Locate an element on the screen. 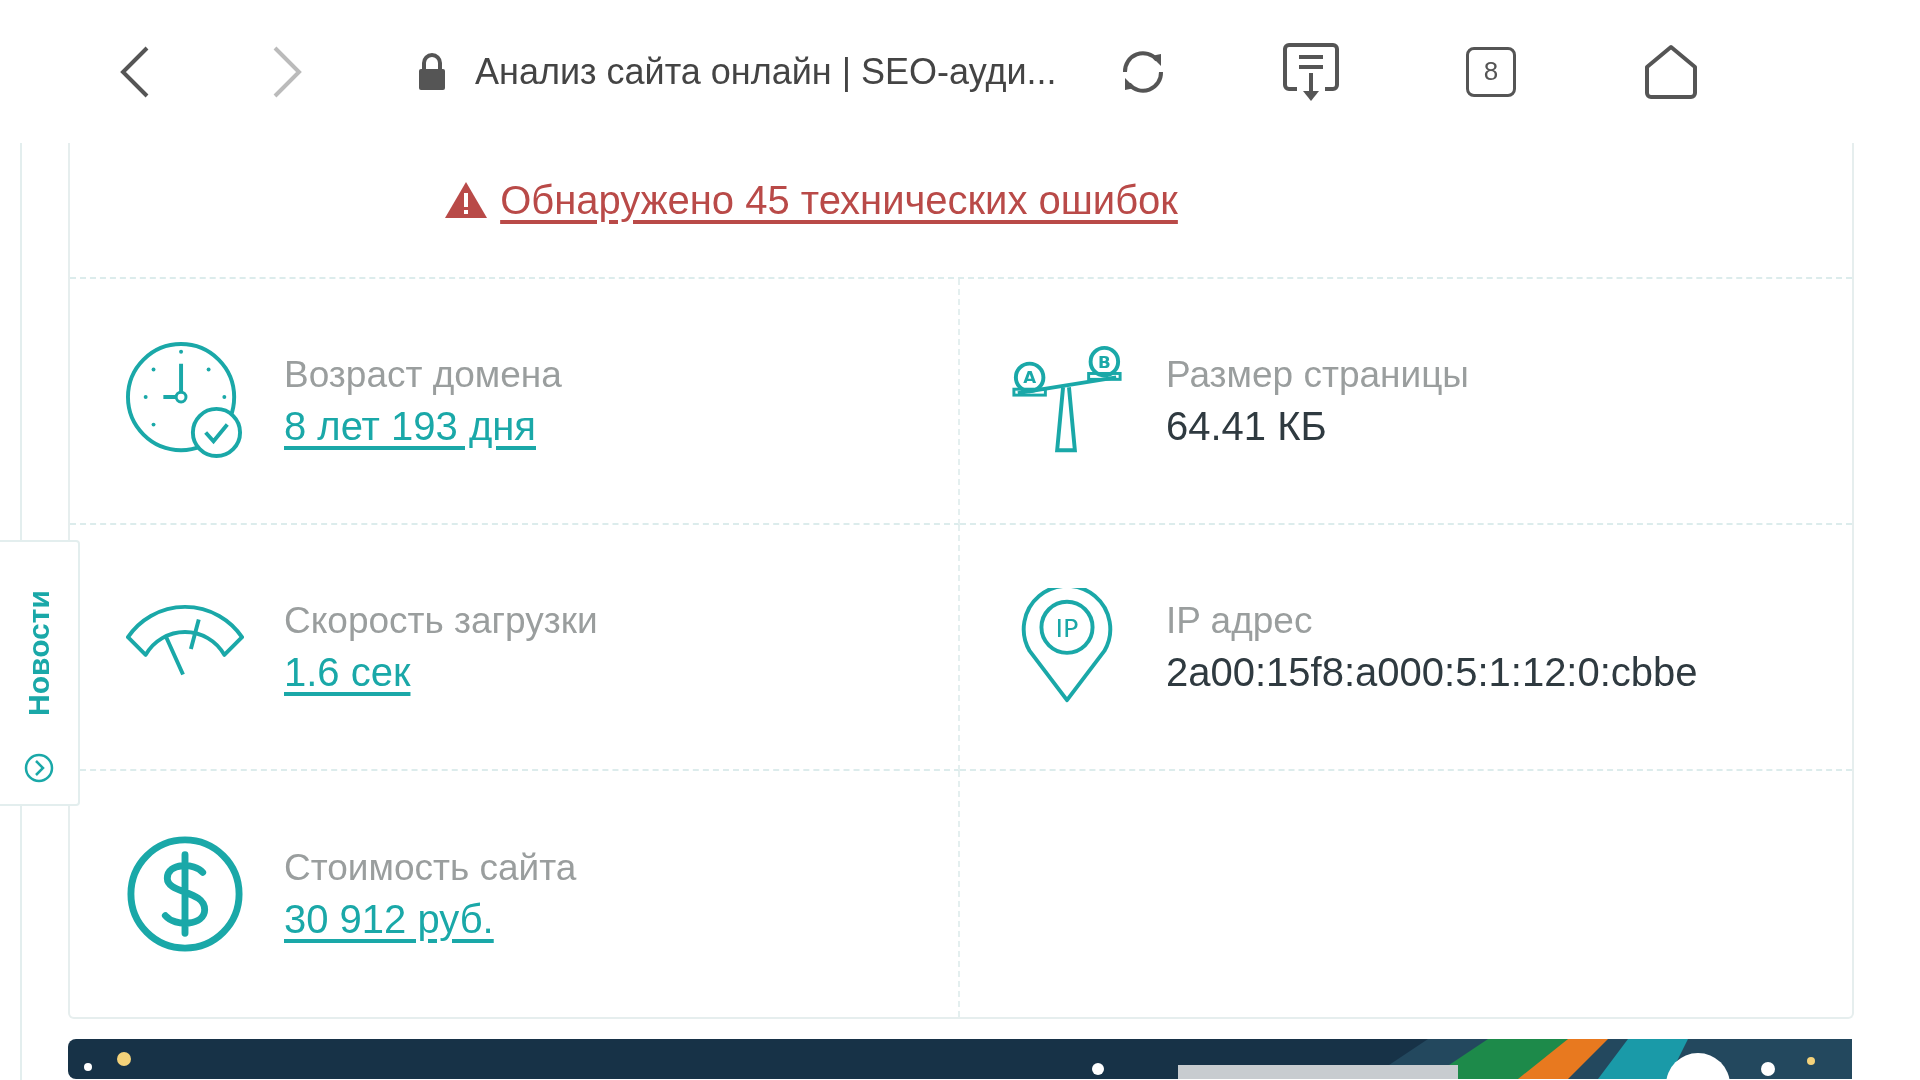 This screenshot has width=1920, height=1080. metric-link: 8 лет 193 дня is located at coordinates (423, 426).